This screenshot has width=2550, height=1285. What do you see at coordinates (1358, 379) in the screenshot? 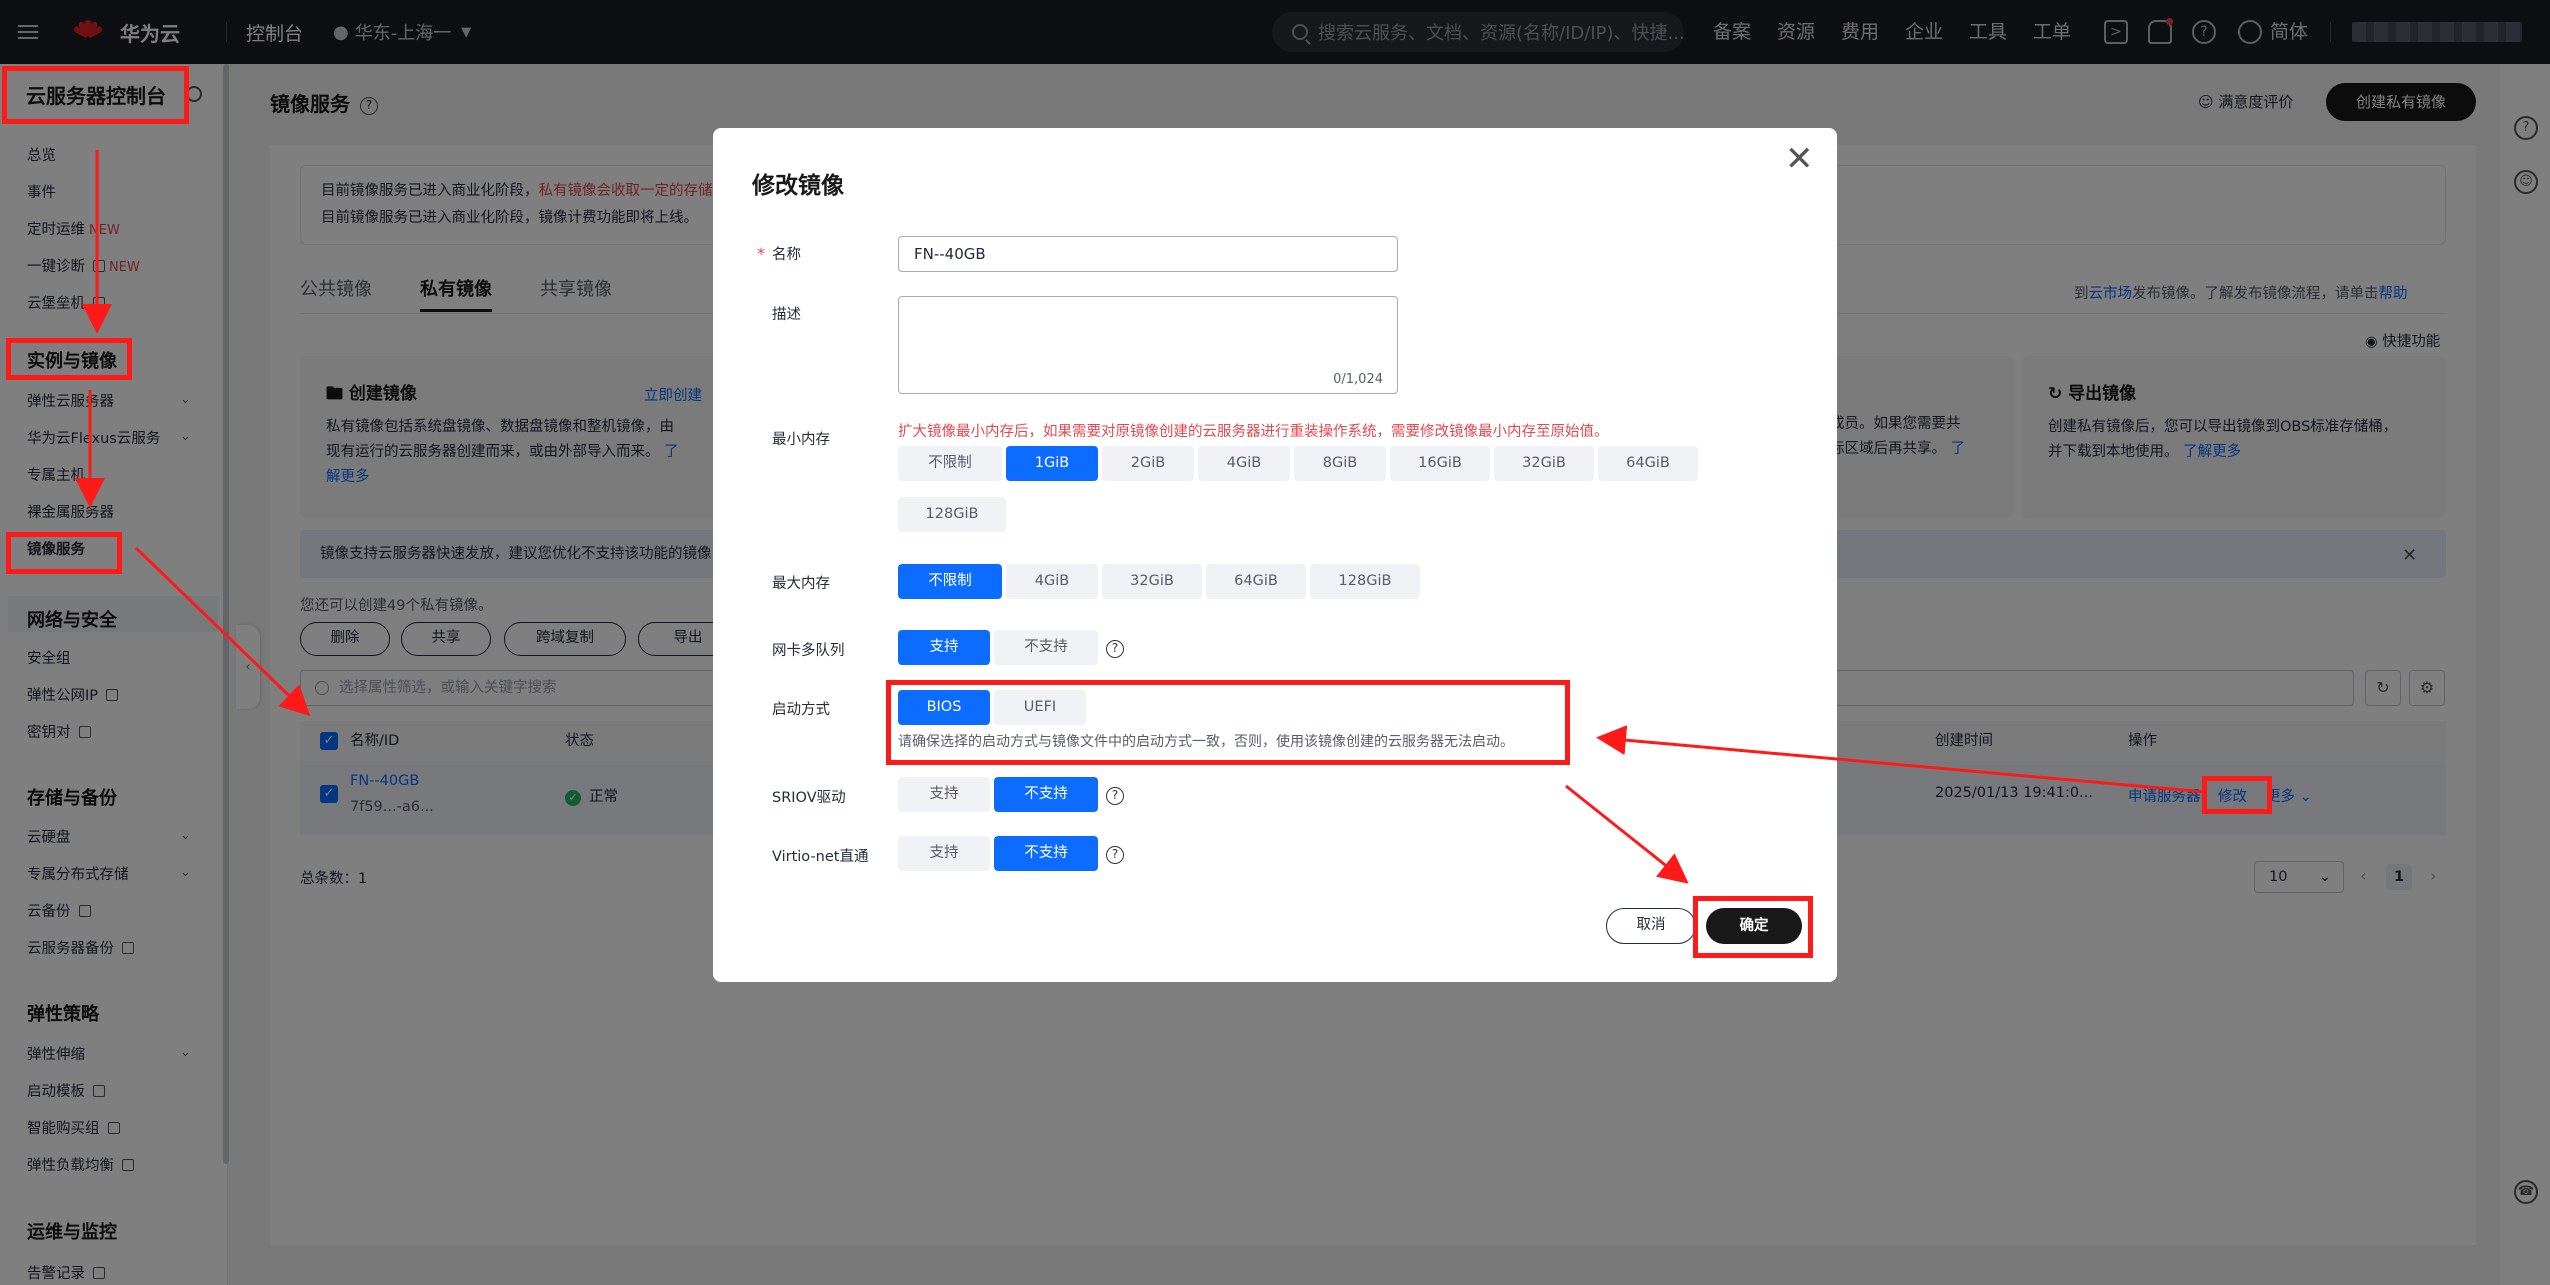
I see `char-count: 0/1,024` at bounding box center [1358, 379].